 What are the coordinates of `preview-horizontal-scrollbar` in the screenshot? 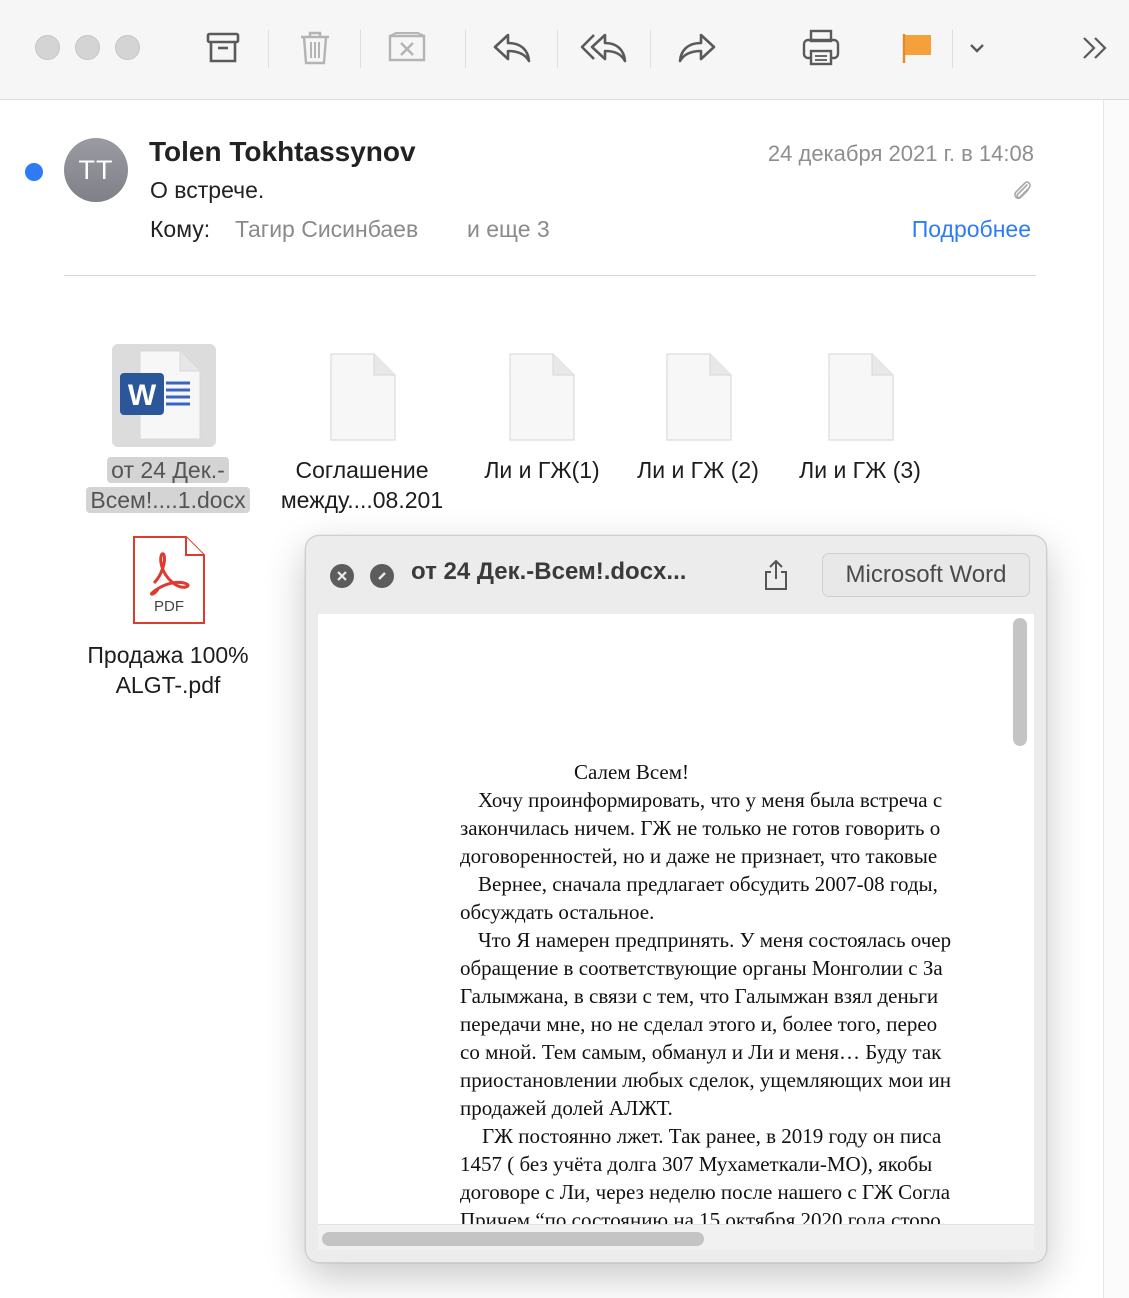 It's located at (513, 1239).